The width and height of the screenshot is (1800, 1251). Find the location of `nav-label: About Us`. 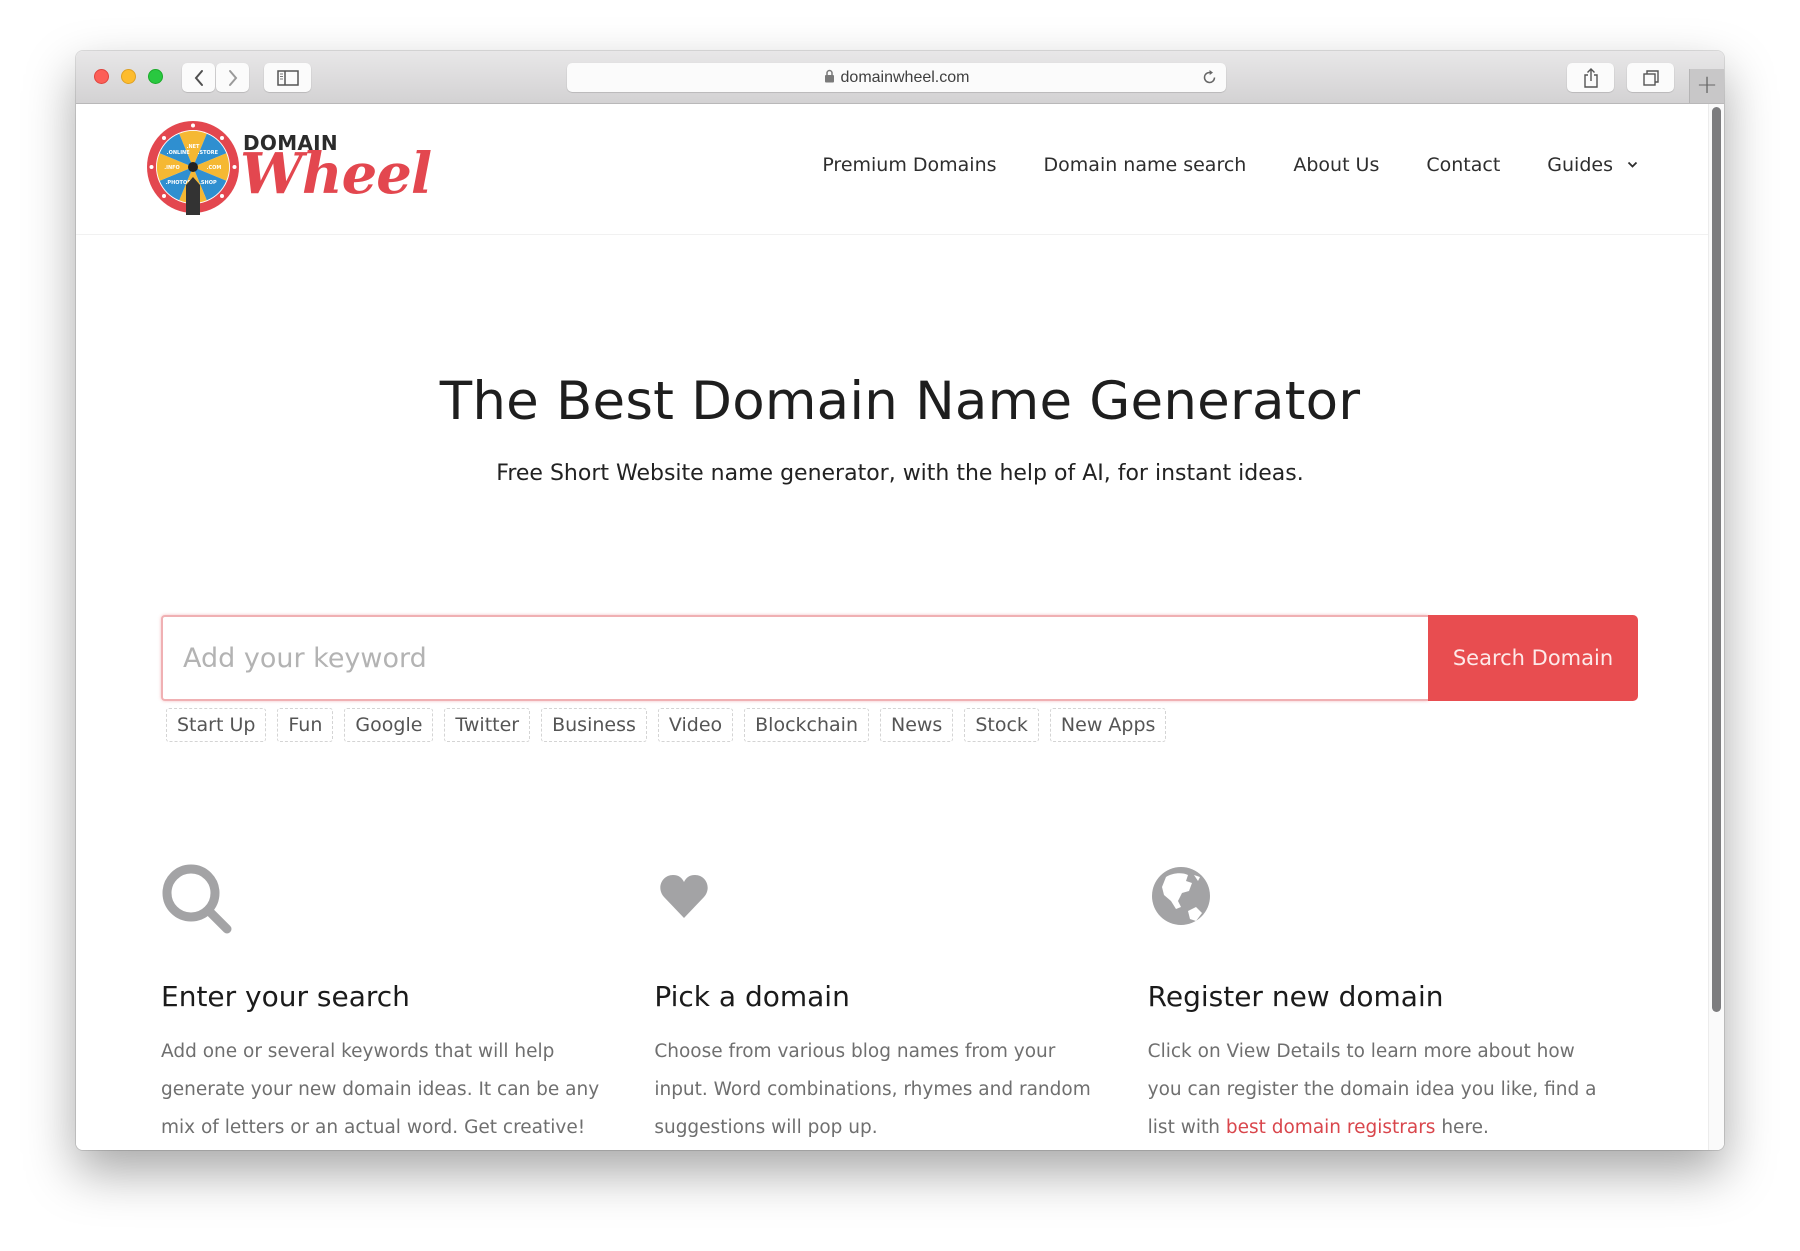

nav-label: About Us is located at coordinates (1336, 165).